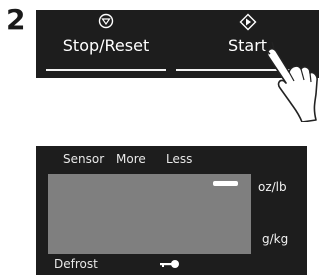 This screenshot has height=275, width=320. I want to click on defrost-label: Defrost, so click(76, 264).